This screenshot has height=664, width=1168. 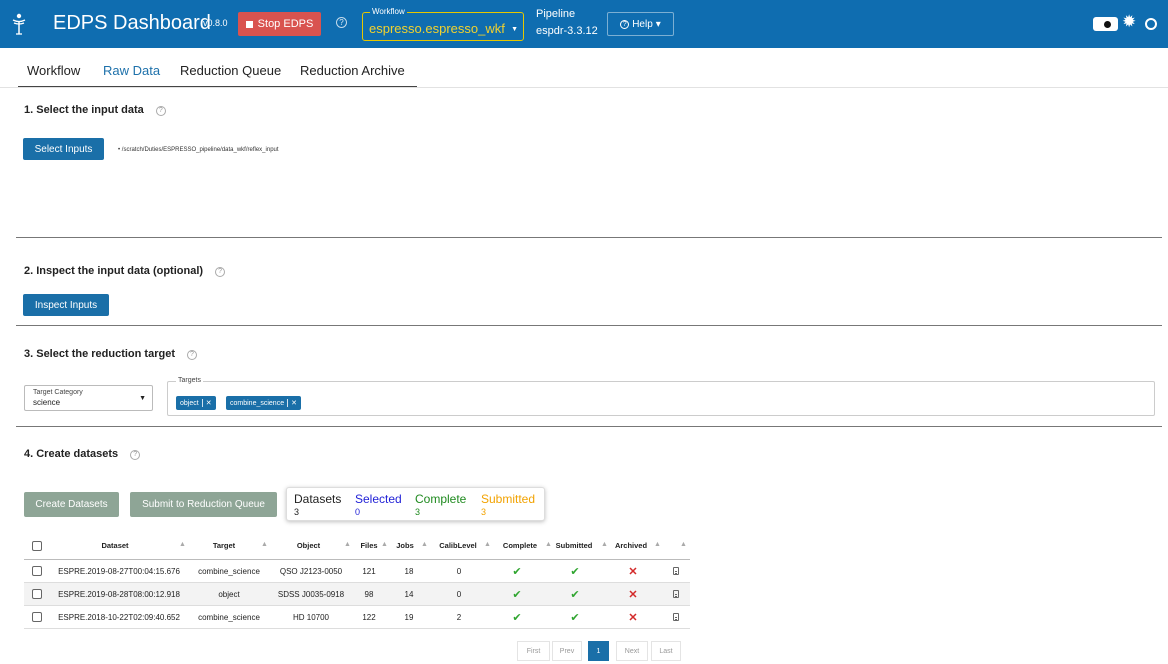 I want to click on stat-datasets: Datasets 3, so click(x=317, y=504).